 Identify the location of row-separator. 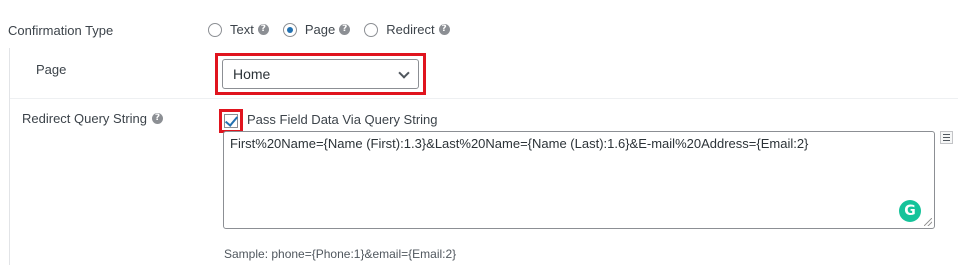
(484, 98).